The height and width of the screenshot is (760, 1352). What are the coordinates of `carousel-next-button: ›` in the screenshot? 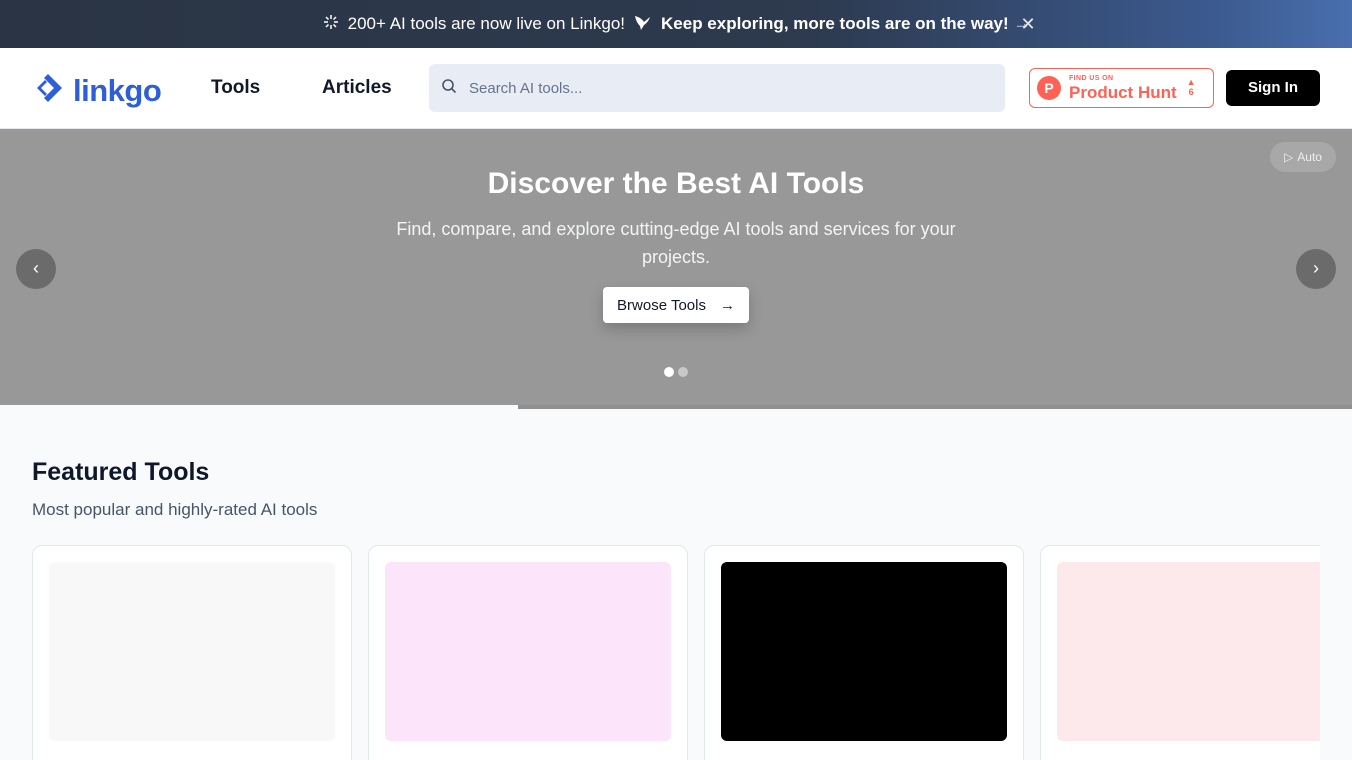 It's located at (1316, 269).